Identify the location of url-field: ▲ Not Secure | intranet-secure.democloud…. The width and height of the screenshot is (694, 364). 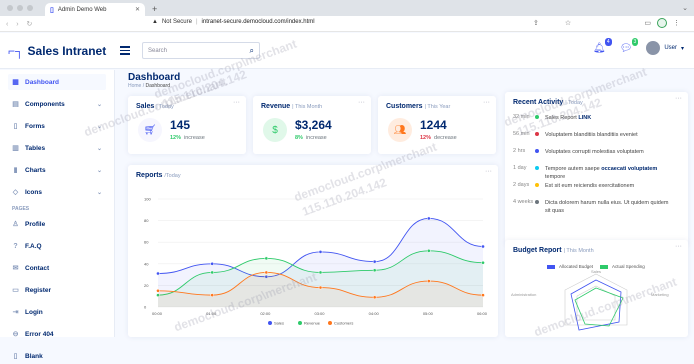
(233, 22).